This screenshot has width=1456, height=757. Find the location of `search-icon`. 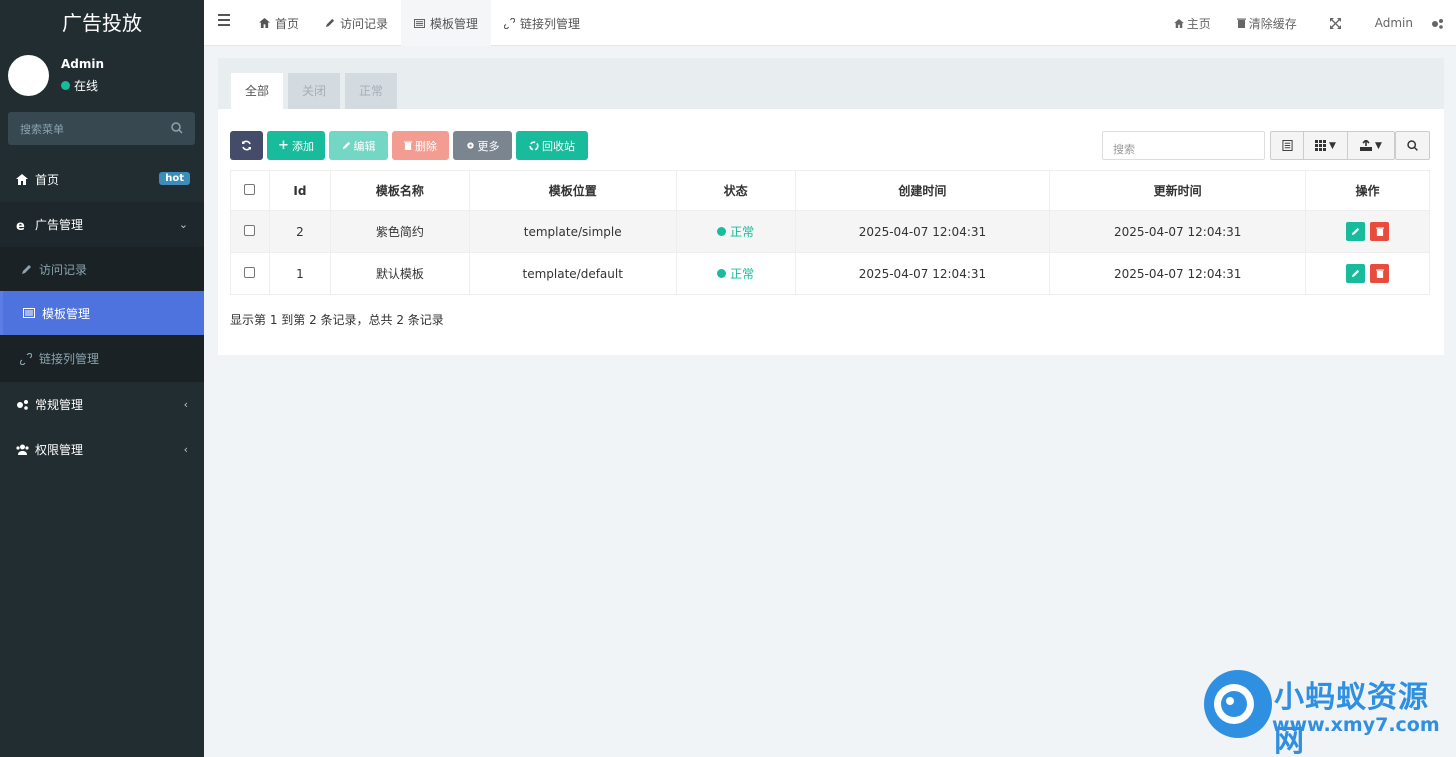

search-icon is located at coordinates (177, 128).